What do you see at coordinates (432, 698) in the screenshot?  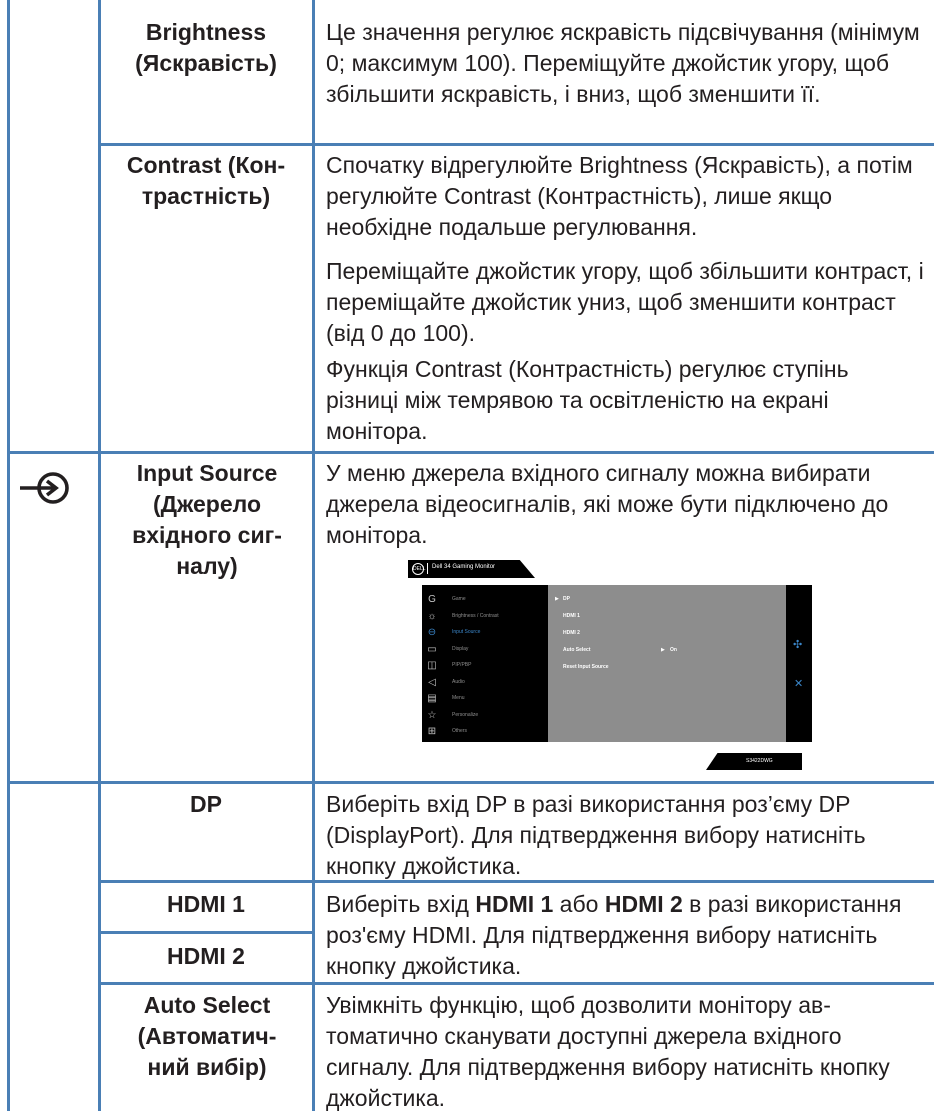 I see `menu-icon: ▤` at bounding box center [432, 698].